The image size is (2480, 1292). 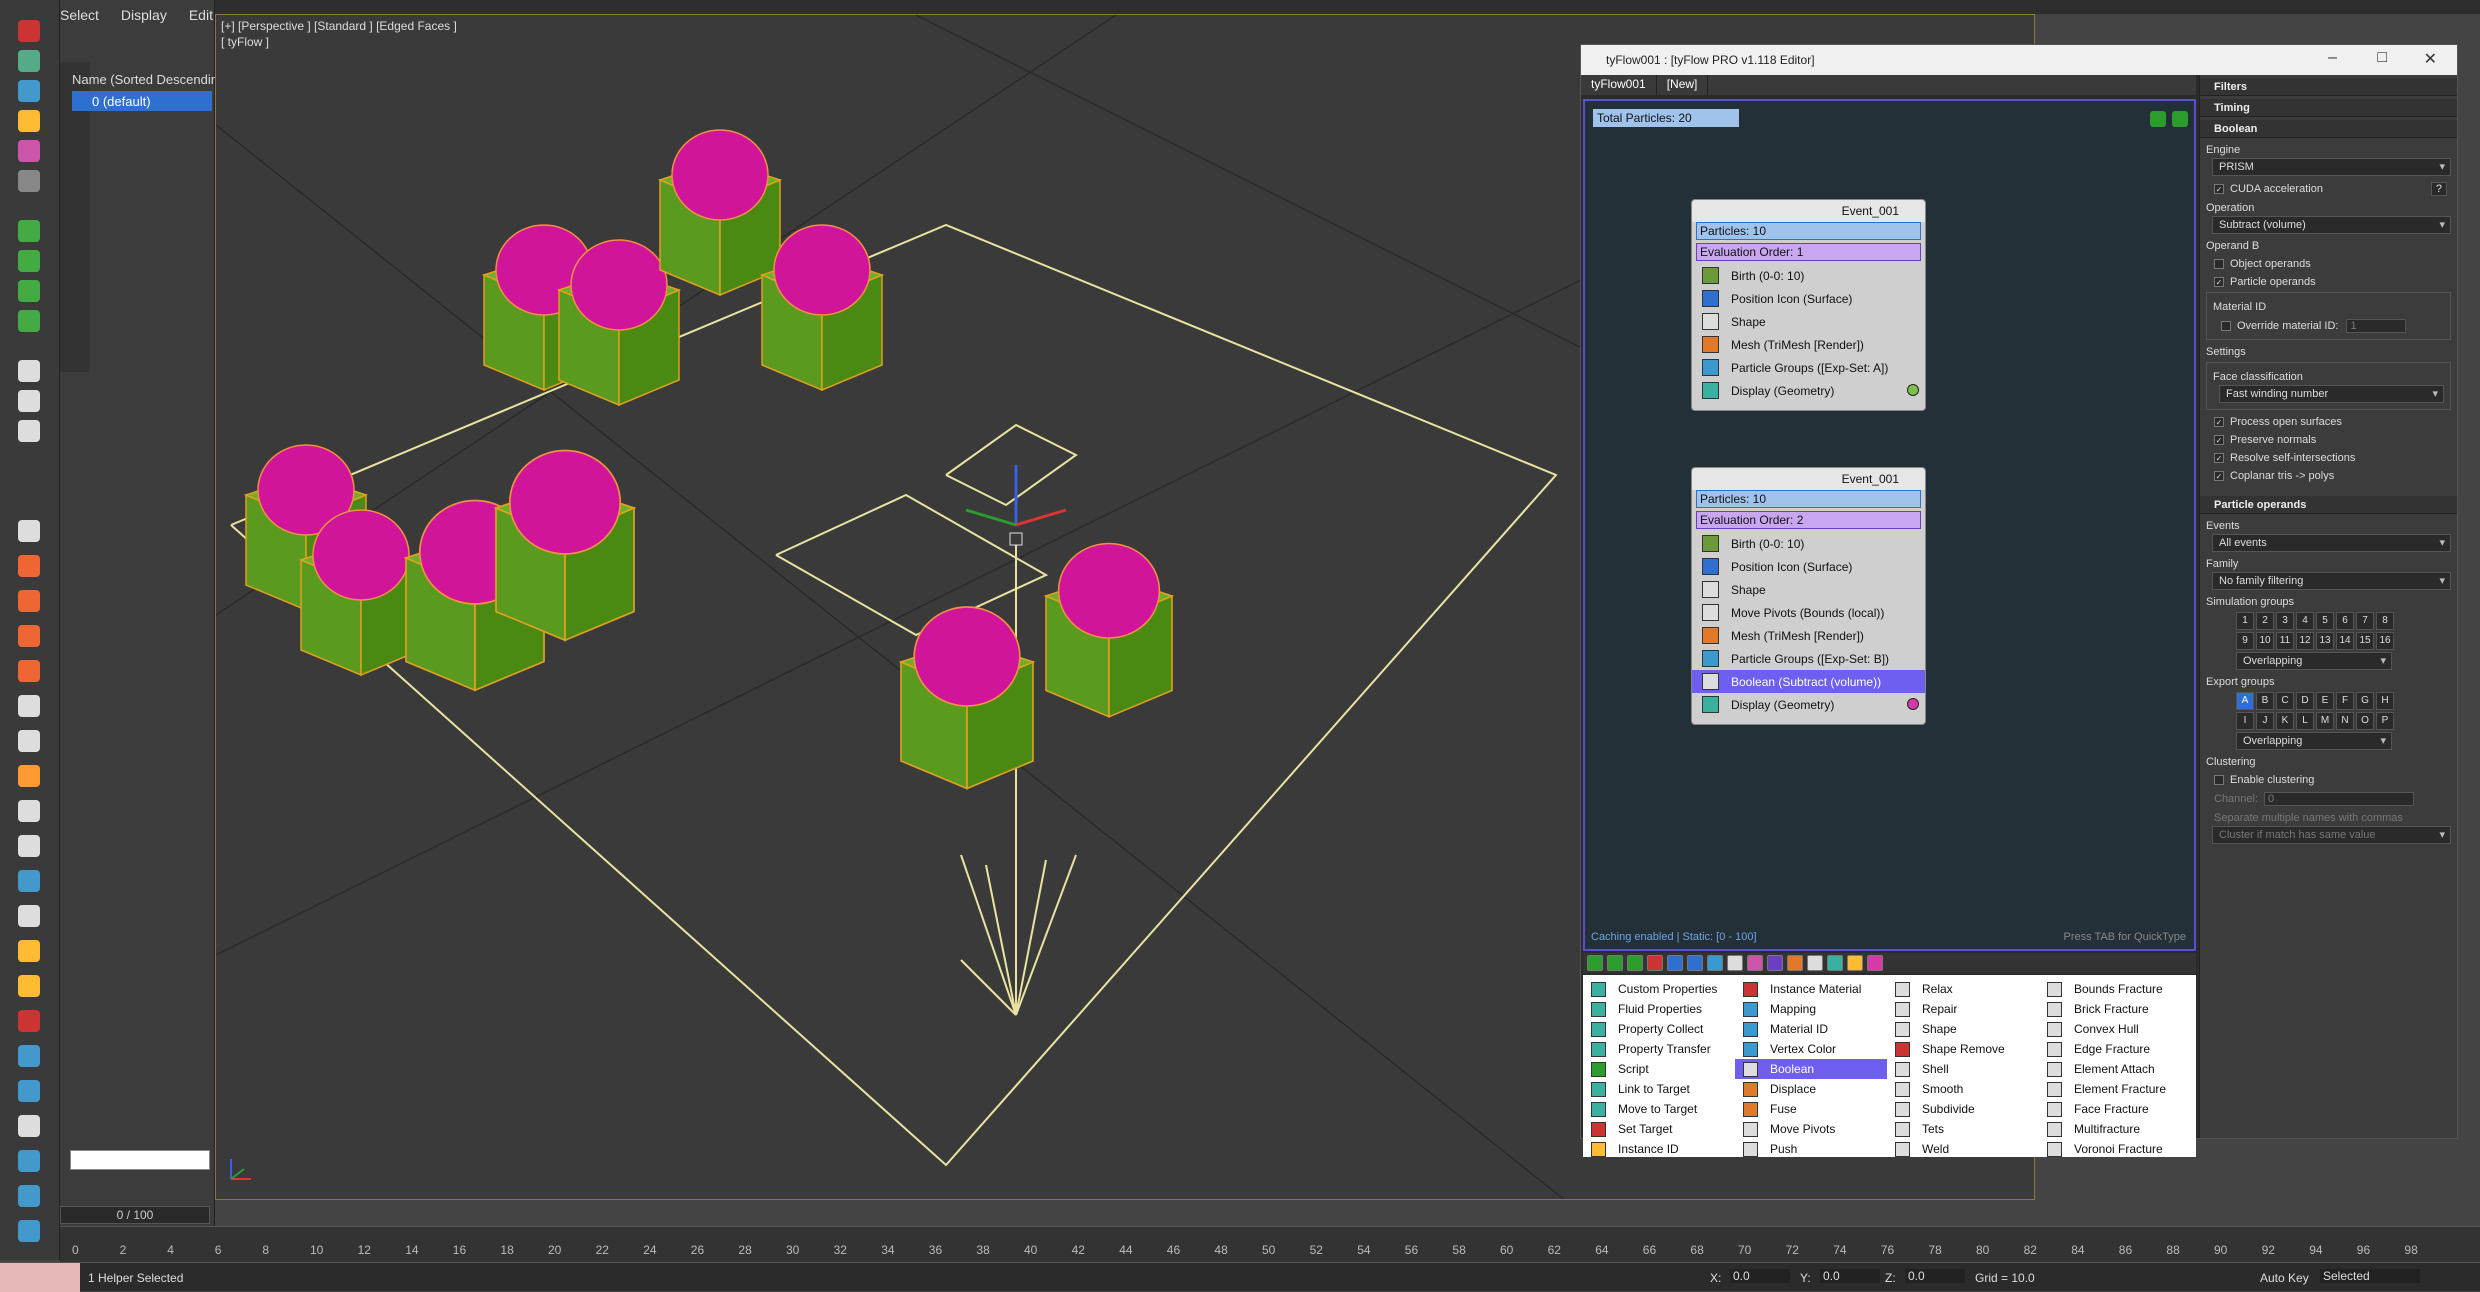 What do you see at coordinates (1808, 275) in the screenshot?
I see `operator-birth: Birth (0-0: 10)` at bounding box center [1808, 275].